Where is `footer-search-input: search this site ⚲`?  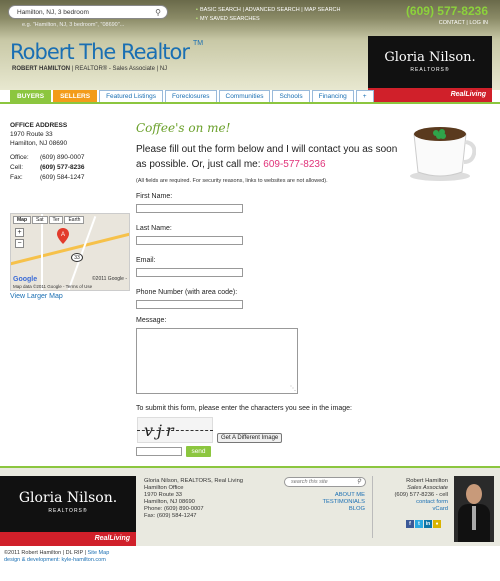 footer-search-input: search this site ⚲ is located at coordinates (325, 482).